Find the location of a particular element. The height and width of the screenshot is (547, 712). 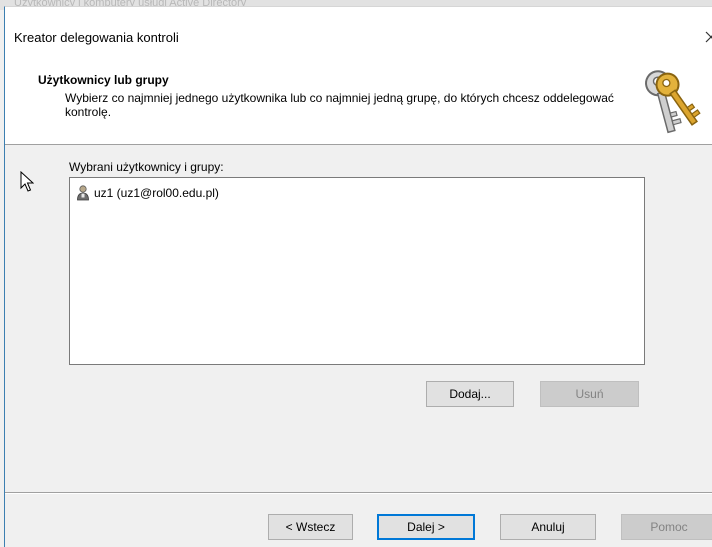

footer-divider is located at coordinates (358, 493).